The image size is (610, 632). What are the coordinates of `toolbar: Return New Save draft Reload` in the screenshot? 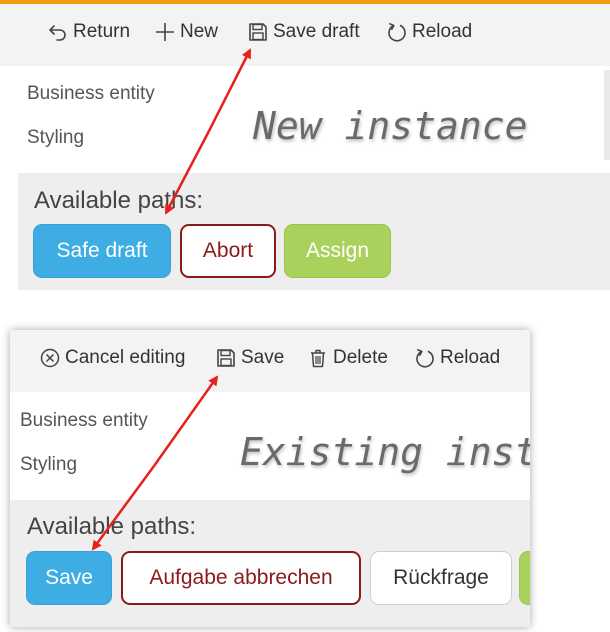 It's located at (305, 35).